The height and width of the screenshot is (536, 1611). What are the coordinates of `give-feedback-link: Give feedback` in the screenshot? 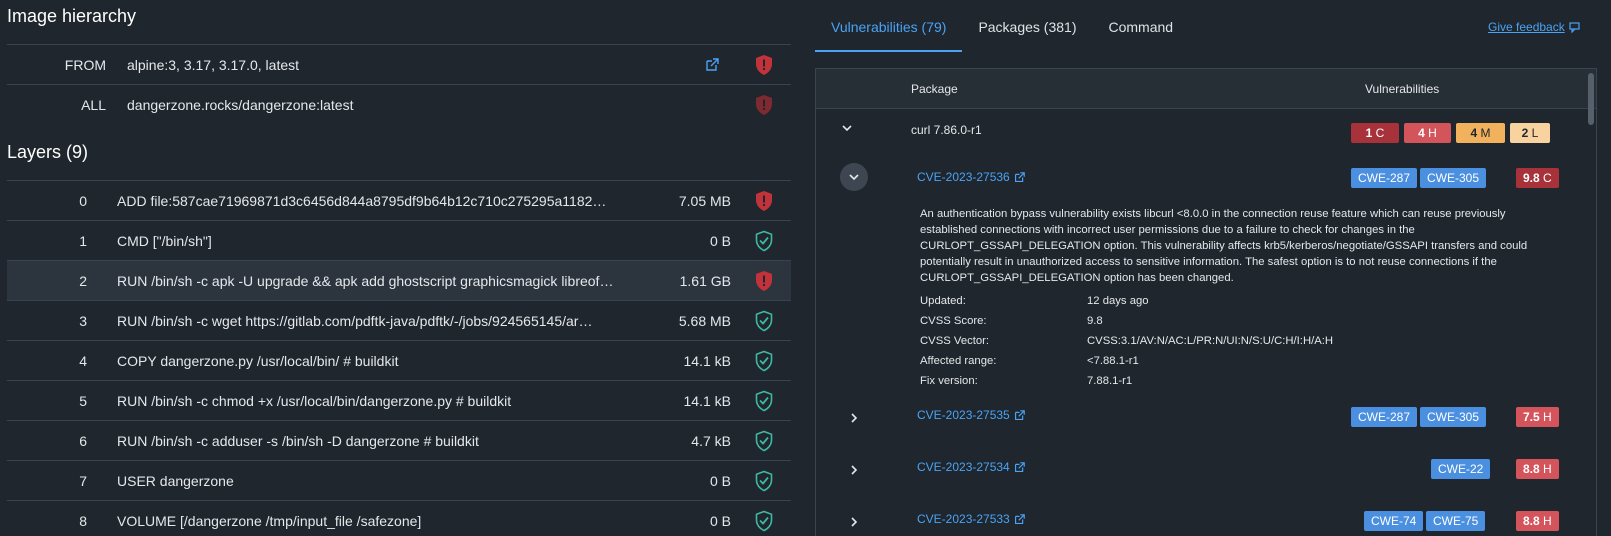 It's located at (1534, 27).